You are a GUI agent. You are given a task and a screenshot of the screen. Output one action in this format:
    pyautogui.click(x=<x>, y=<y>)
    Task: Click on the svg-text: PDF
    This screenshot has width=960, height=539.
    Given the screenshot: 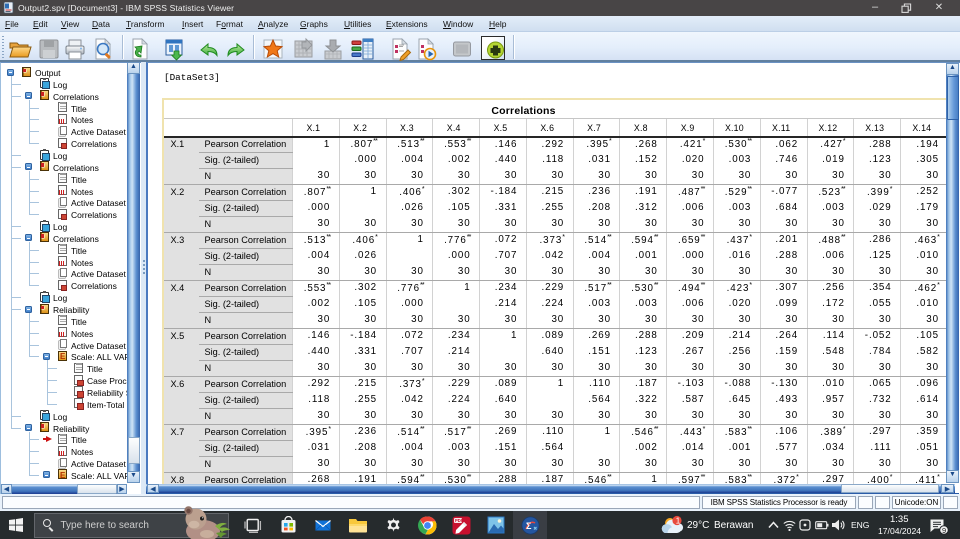 What is the action you would take?
    pyautogui.click(x=459, y=520)
    